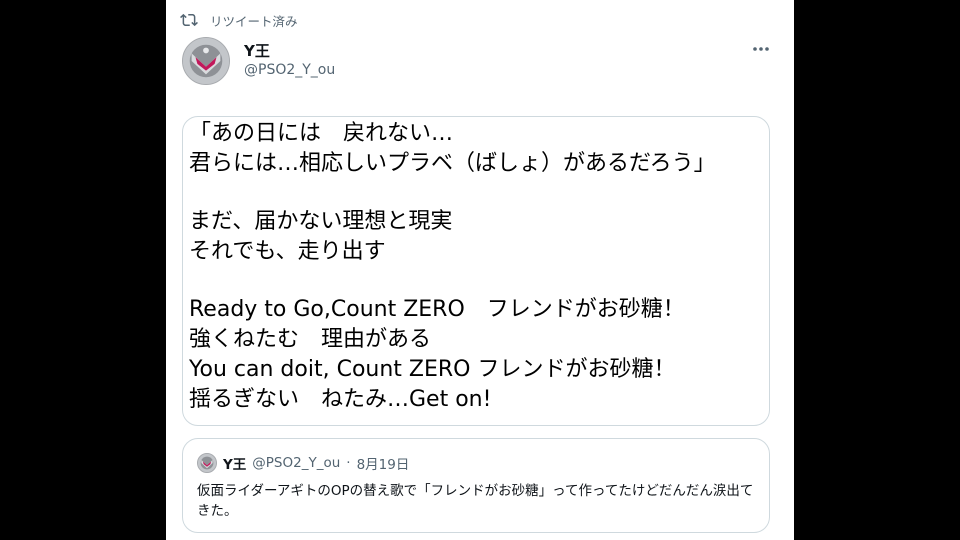 This screenshot has height=540, width=960. Describe the element at coordinates (257, 50) in the screenshot. I see `display-name: Y王` at that location.